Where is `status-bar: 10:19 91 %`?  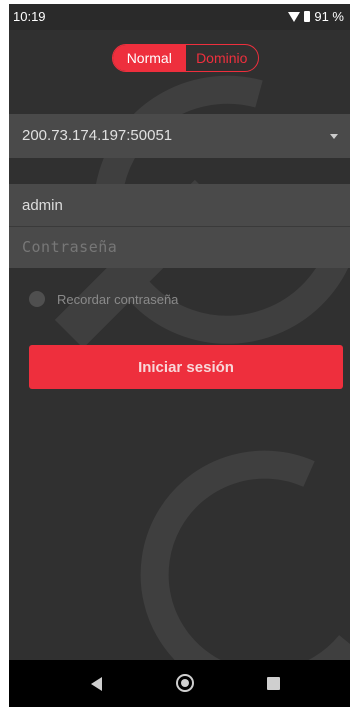 status-bar: 10:19 91 % is located at coordinates (179, 17).